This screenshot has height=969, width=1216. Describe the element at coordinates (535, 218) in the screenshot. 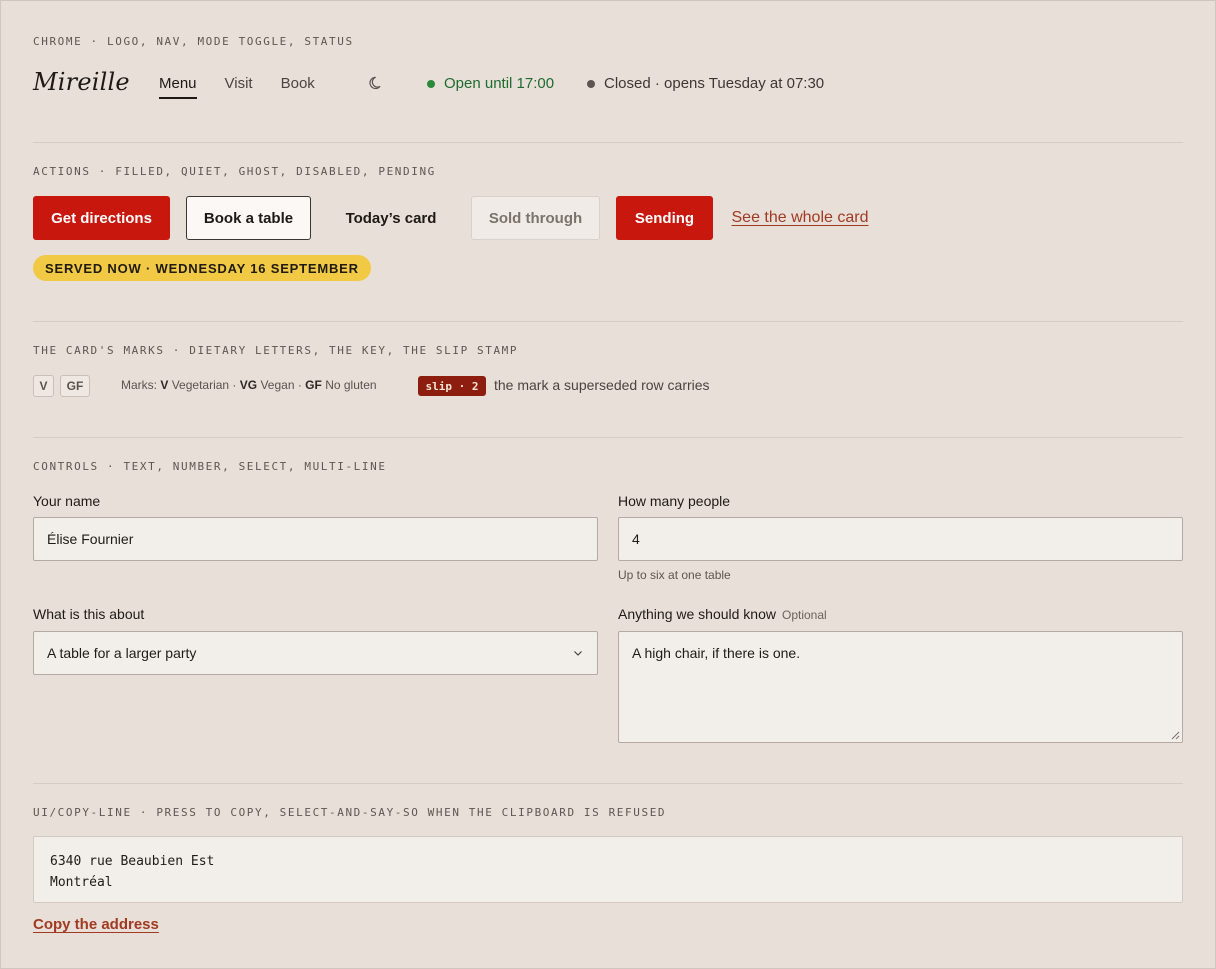

I see `sold-through-button: Sold through` at that location.